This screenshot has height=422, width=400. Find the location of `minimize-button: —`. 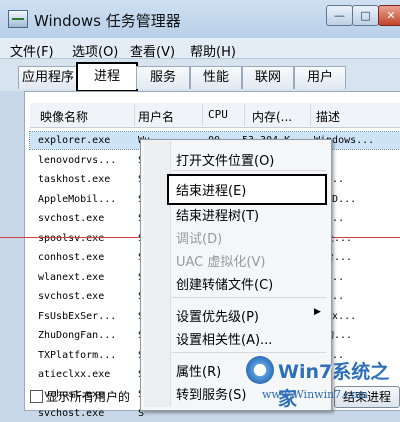

minimize-button: — is located at coordinates (339, 15).